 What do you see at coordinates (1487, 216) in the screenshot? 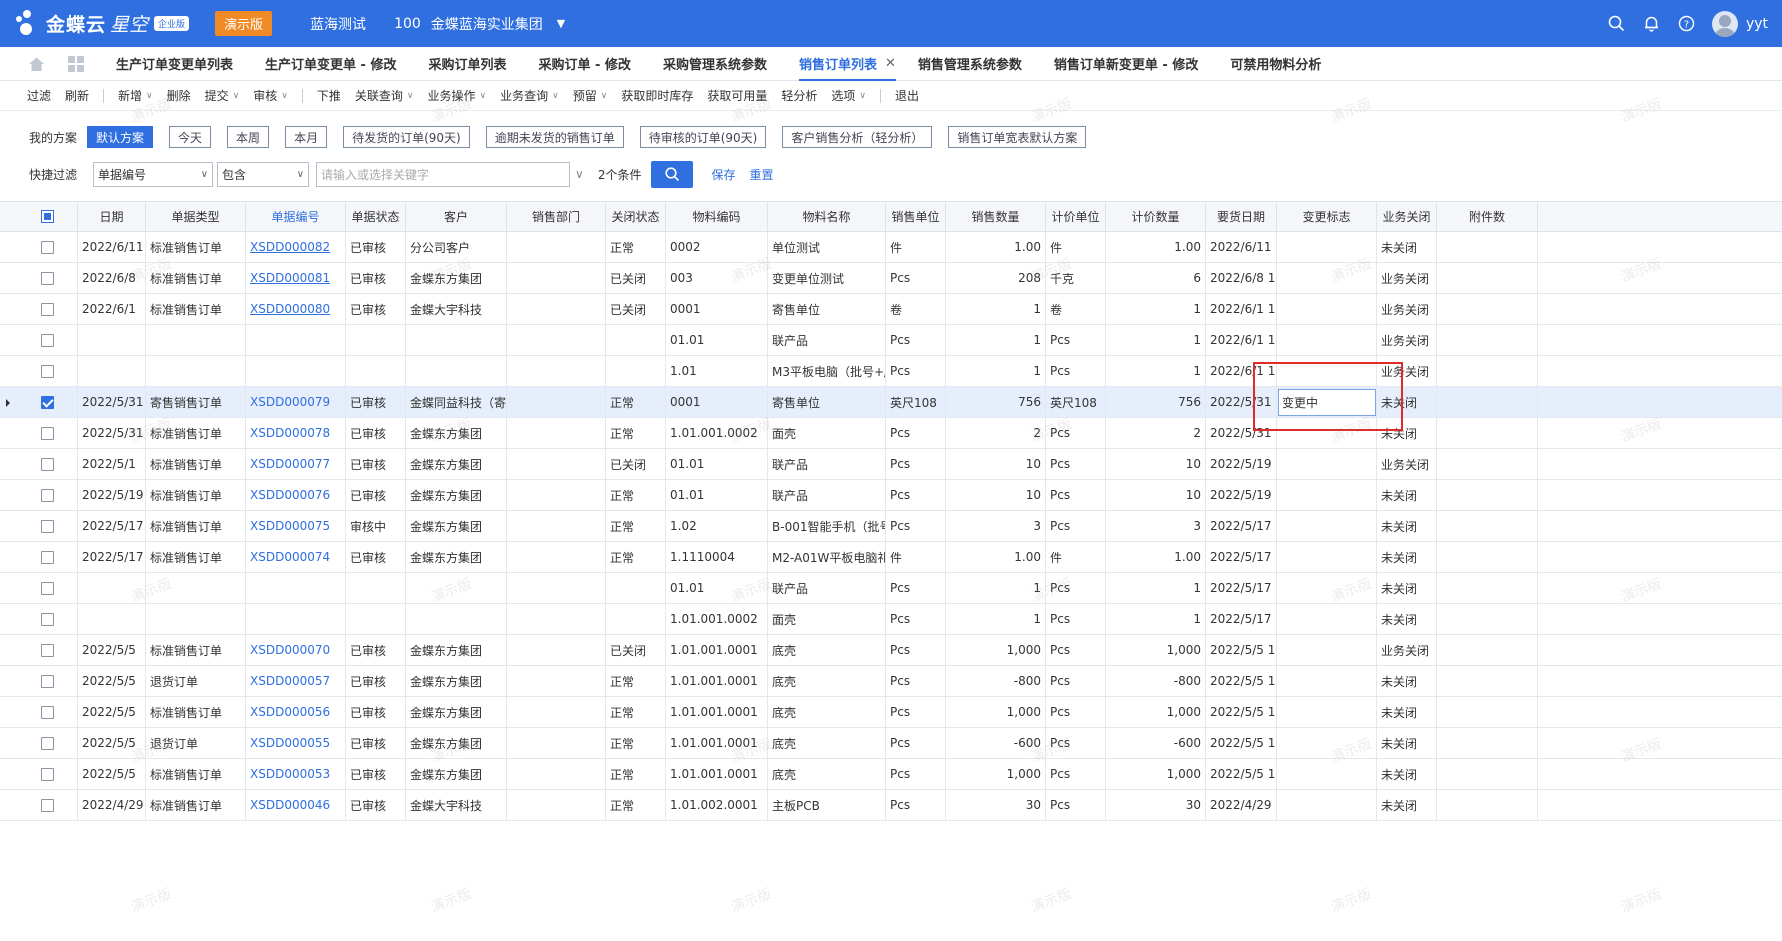
I see `column-header-attach: 附件数` at bounding box center [1487, 216].